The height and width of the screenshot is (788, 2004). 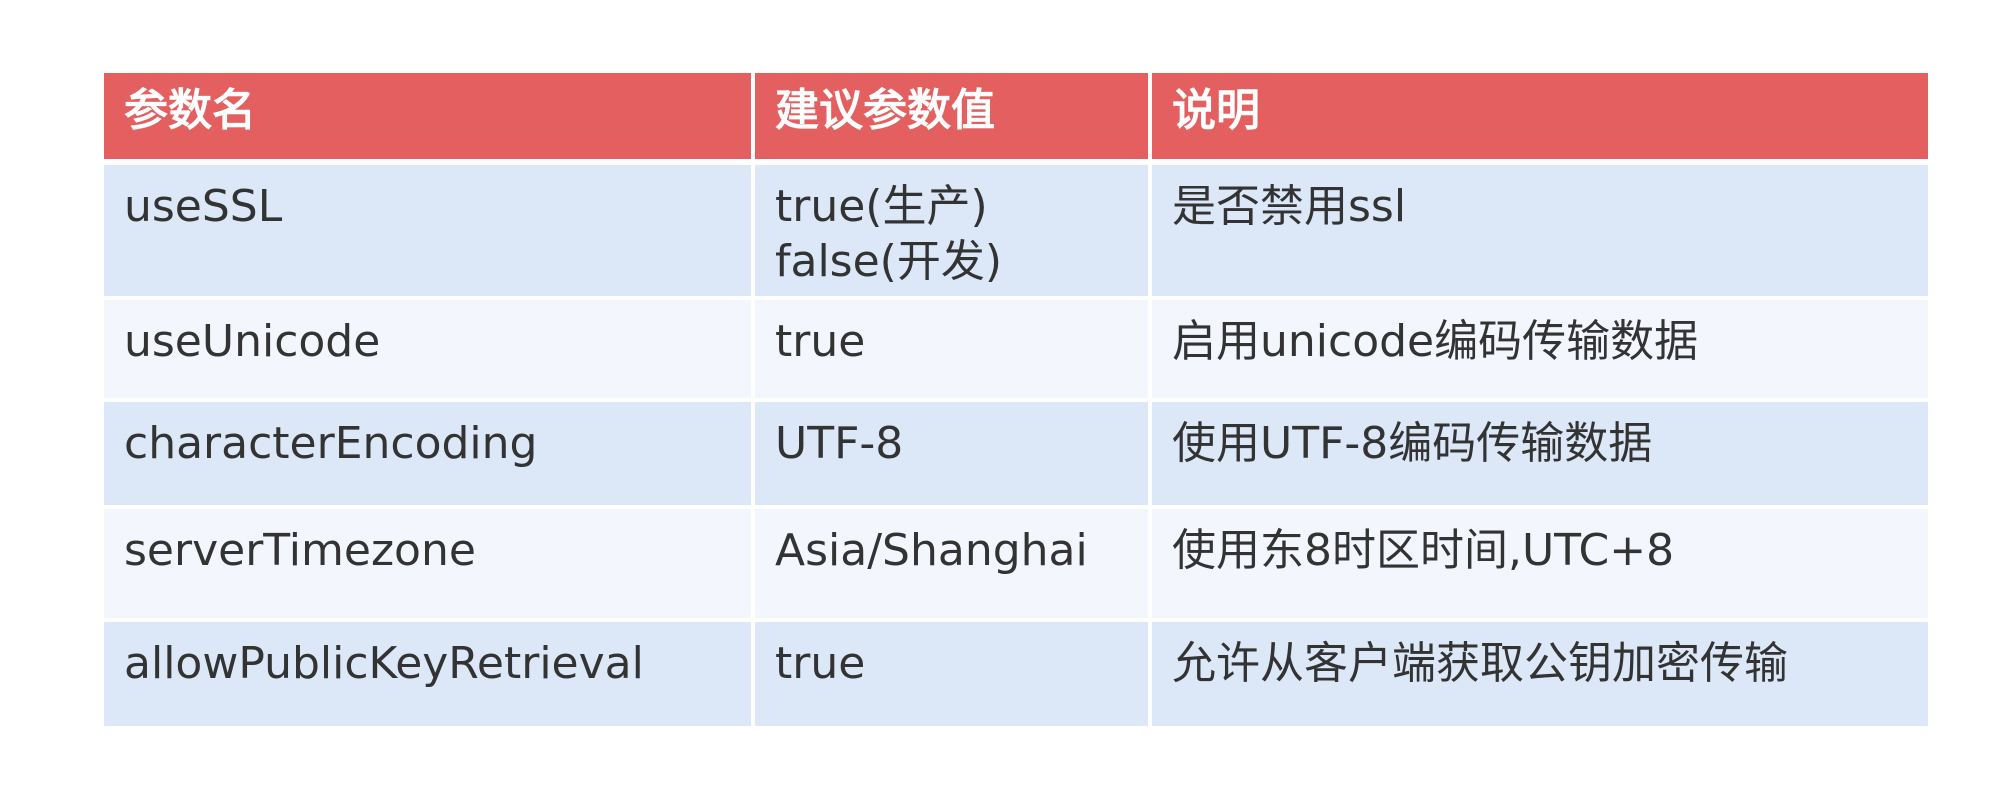 What do you see at coordinates (1540, 232) in the screenshot?
I see `param-desc-cell: 是否禁用ssl` at bounding box center [1540, 232].